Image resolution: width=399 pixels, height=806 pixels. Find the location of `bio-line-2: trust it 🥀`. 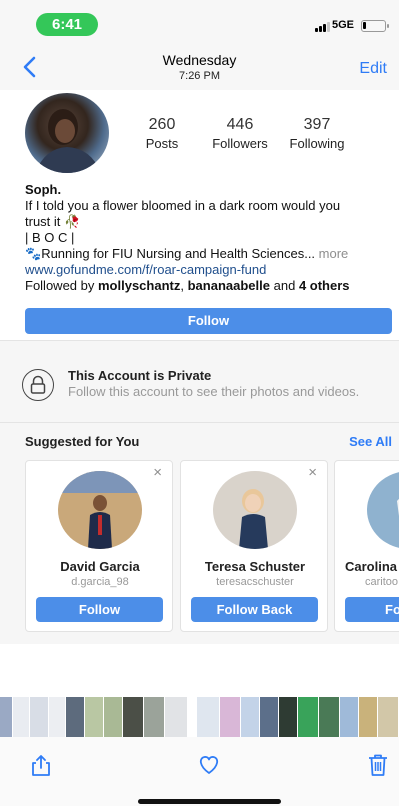

bio-line-2: trust it 🥀 is located at coordinates (210, 222).